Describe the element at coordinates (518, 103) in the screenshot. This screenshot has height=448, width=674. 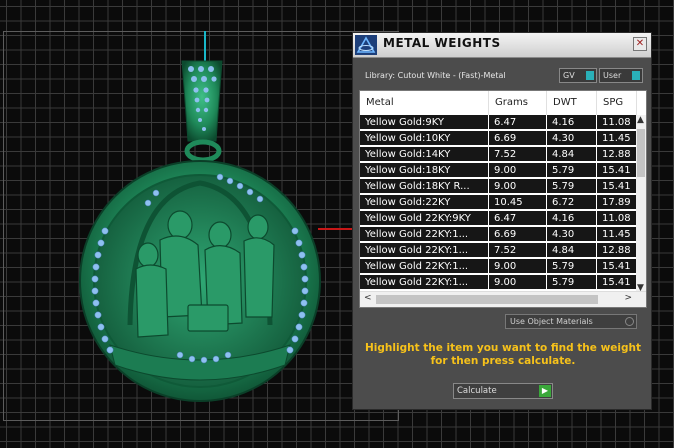
I see `column-header: Grams` at that location.